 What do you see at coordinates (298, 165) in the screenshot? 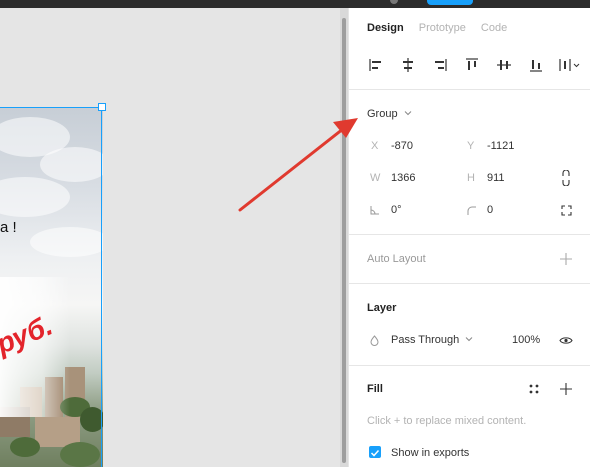
I see `annotation-arrow` at bounding box center [298, 165].